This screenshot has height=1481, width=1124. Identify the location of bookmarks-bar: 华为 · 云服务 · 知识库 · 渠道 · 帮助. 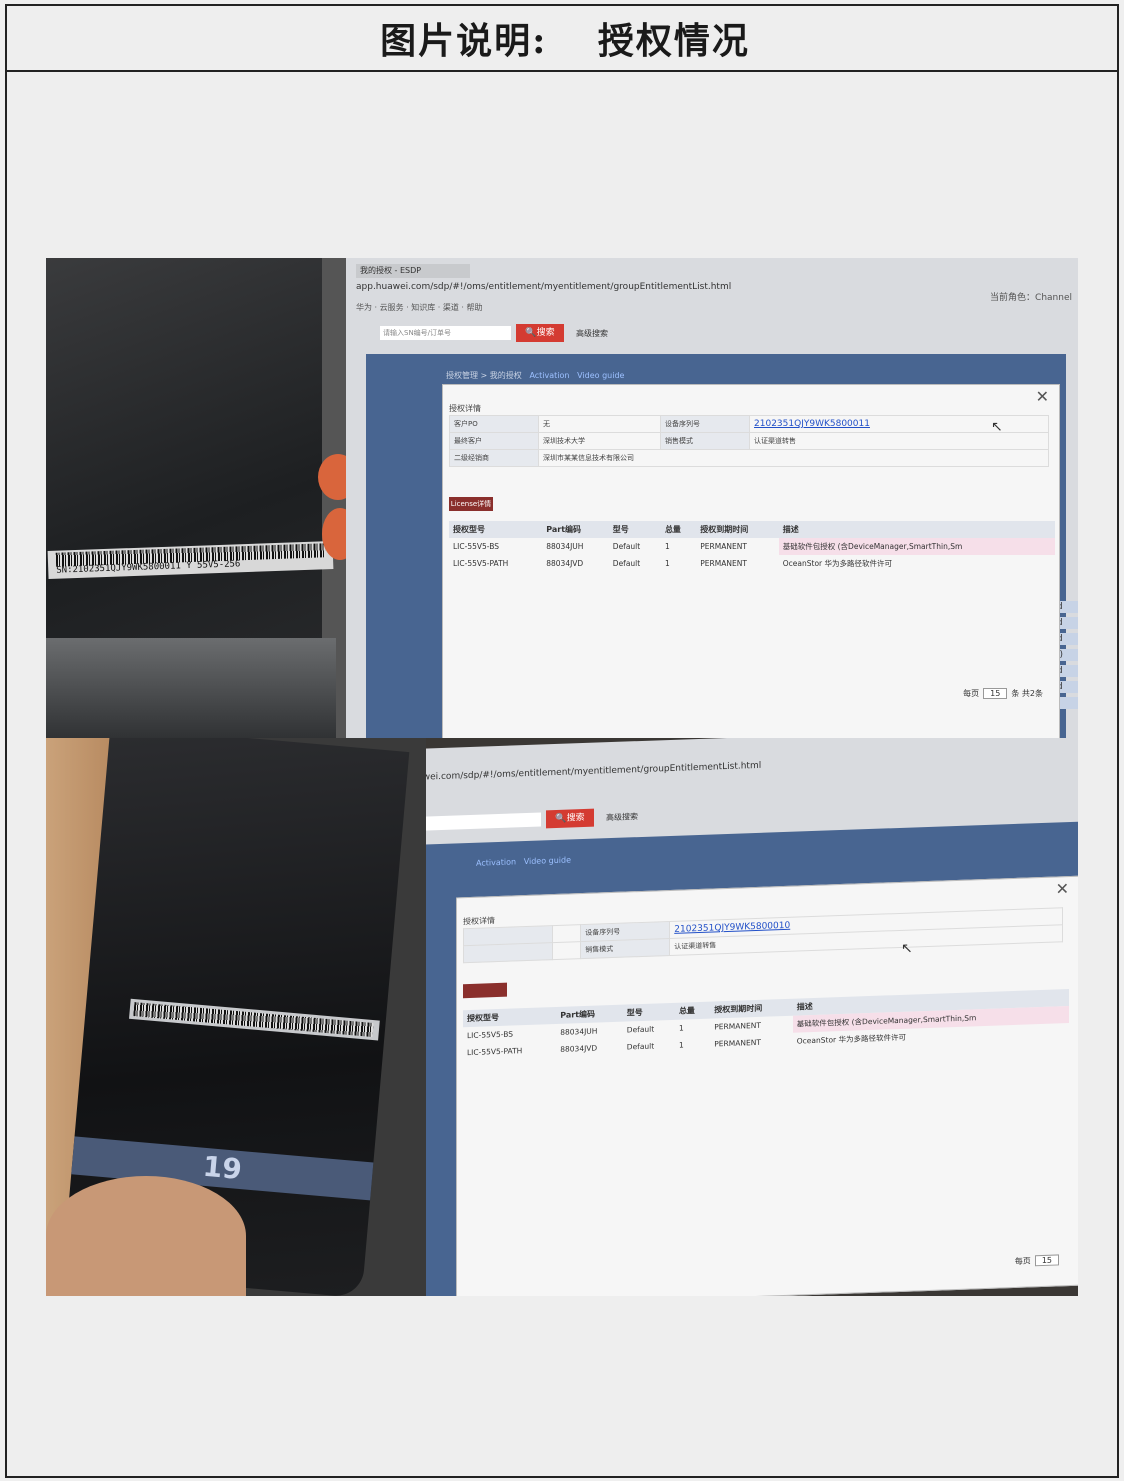
(419, 307).